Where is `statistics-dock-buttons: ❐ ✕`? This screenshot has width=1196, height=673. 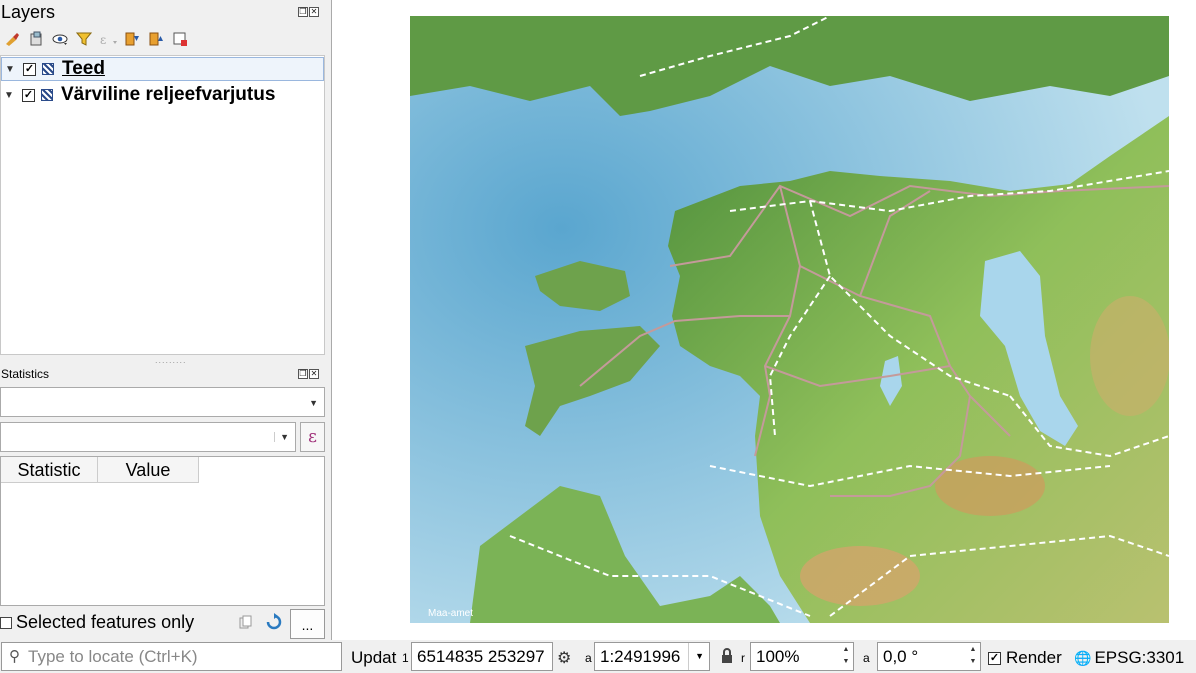
statistics-dock-buttons: ❐ ✕ is located at coordinates (308, 374).